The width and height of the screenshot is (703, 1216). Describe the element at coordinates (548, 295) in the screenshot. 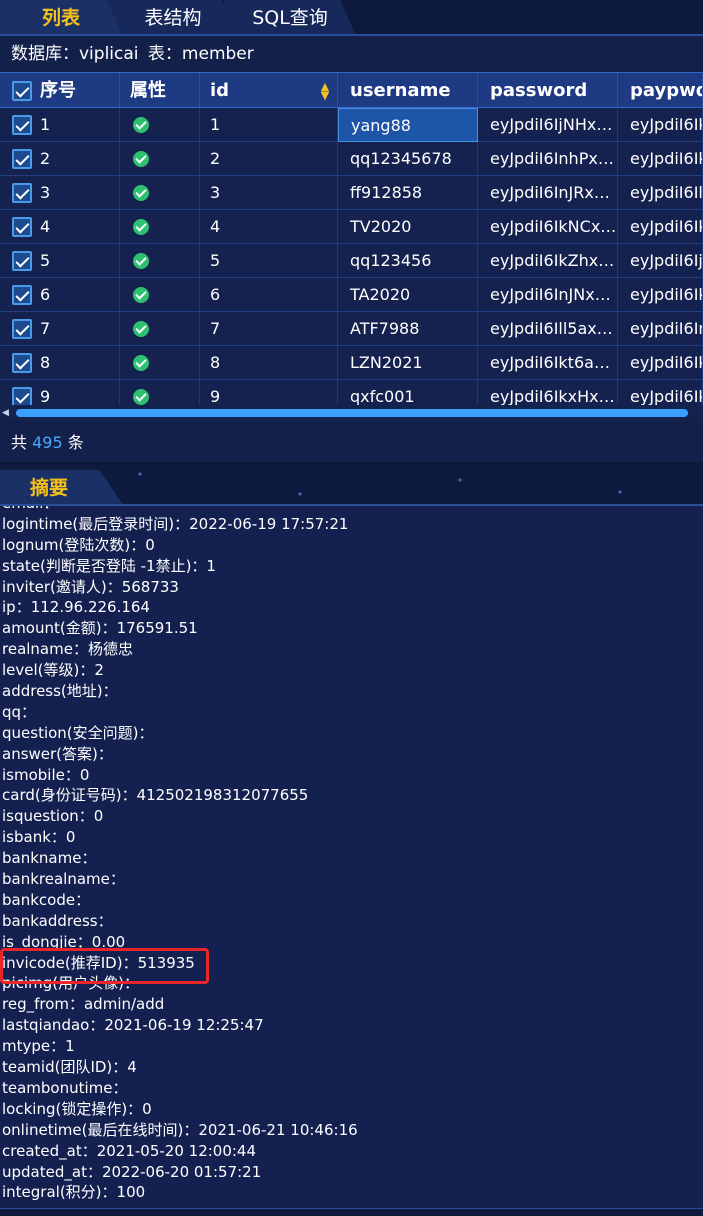

I see `row-password-cell: eyJpdiI6InJNxxxx` at that location.